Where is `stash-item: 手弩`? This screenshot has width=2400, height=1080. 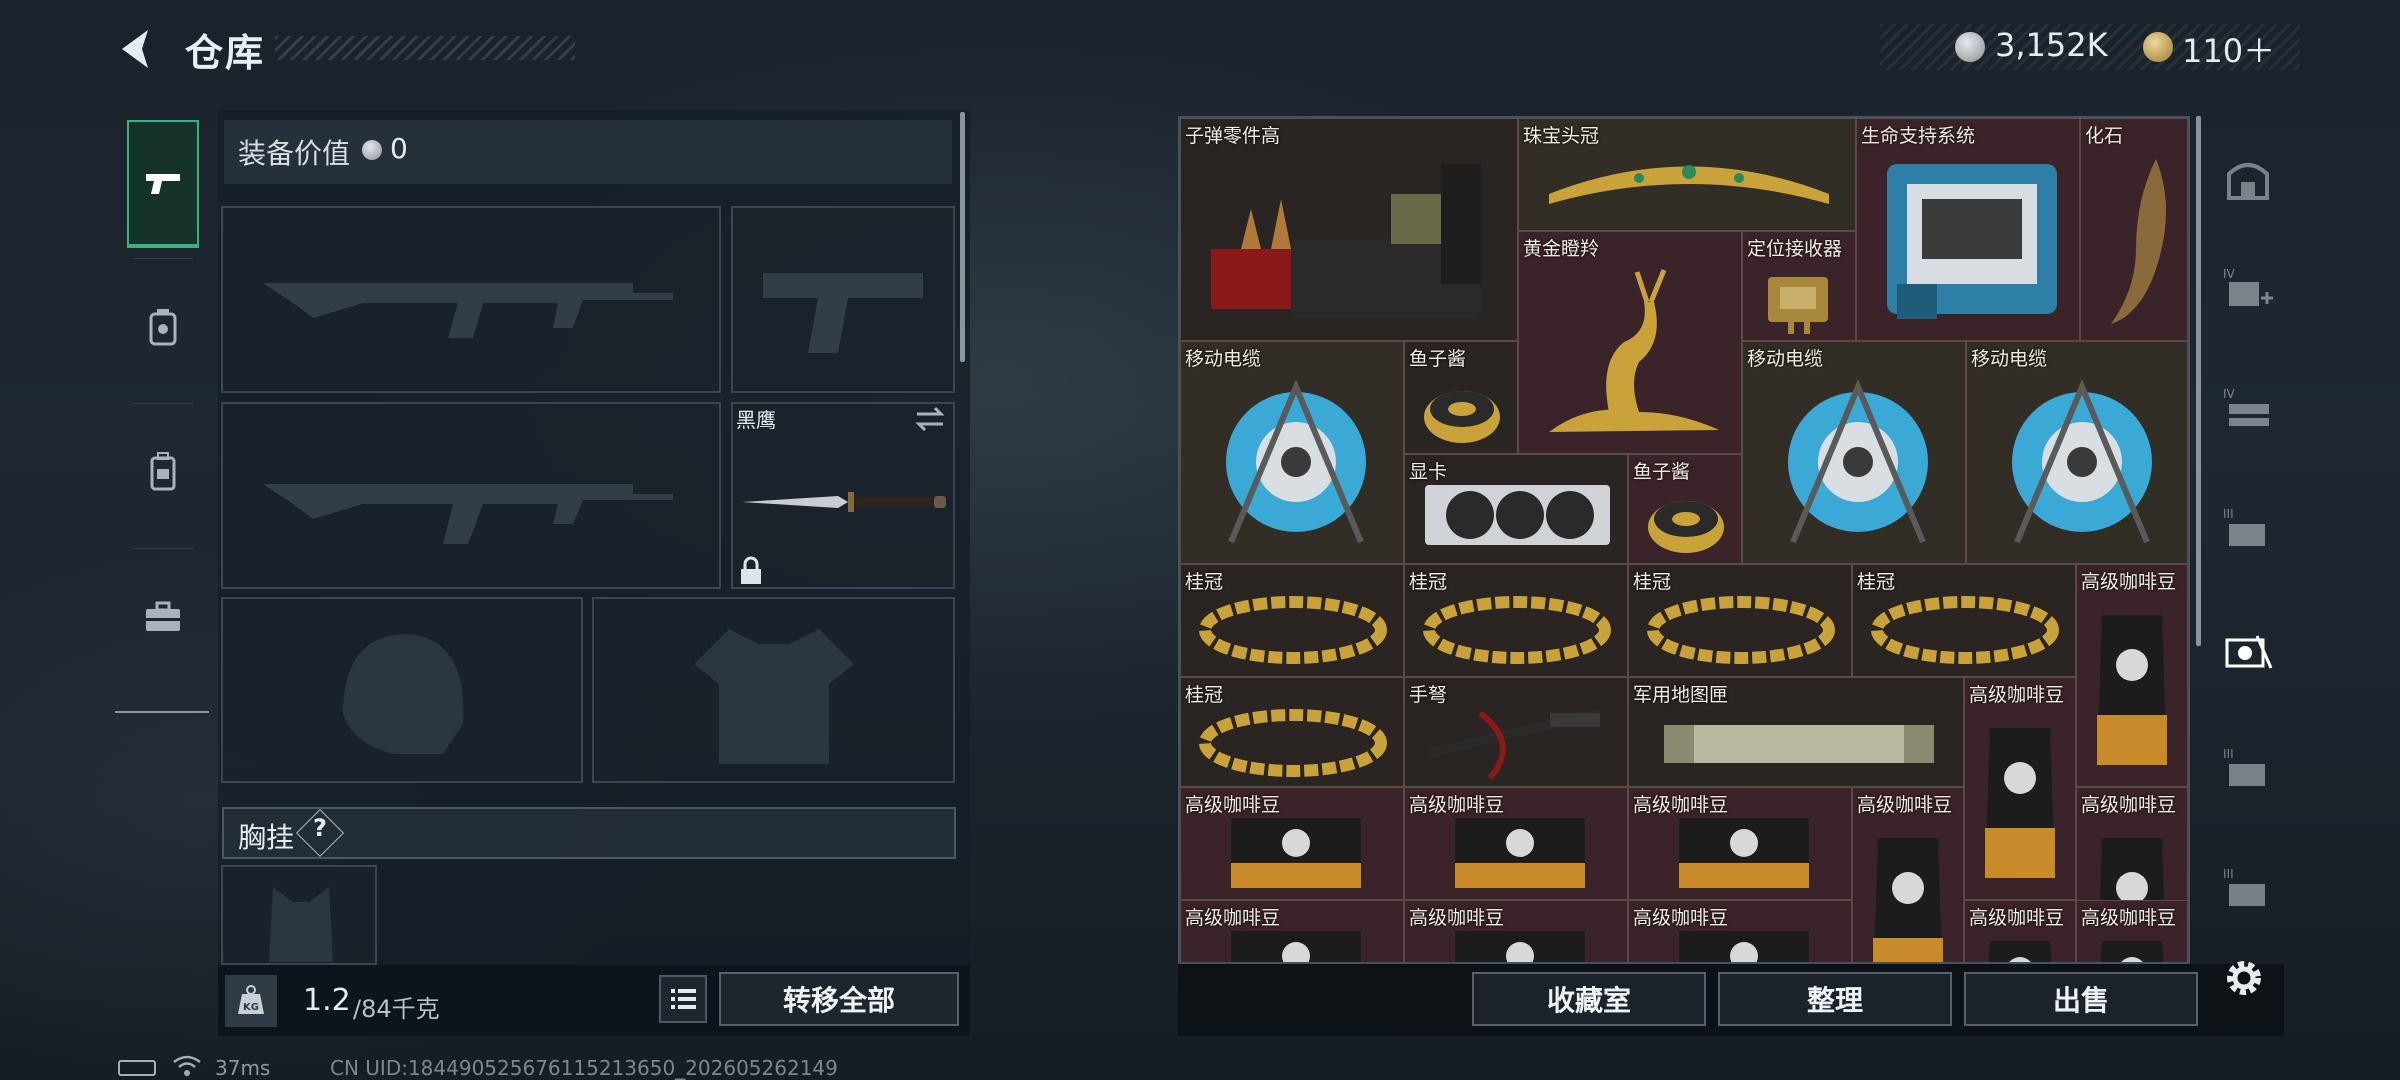
stash-item: 手弩 is located at coordinates (1516, 732).